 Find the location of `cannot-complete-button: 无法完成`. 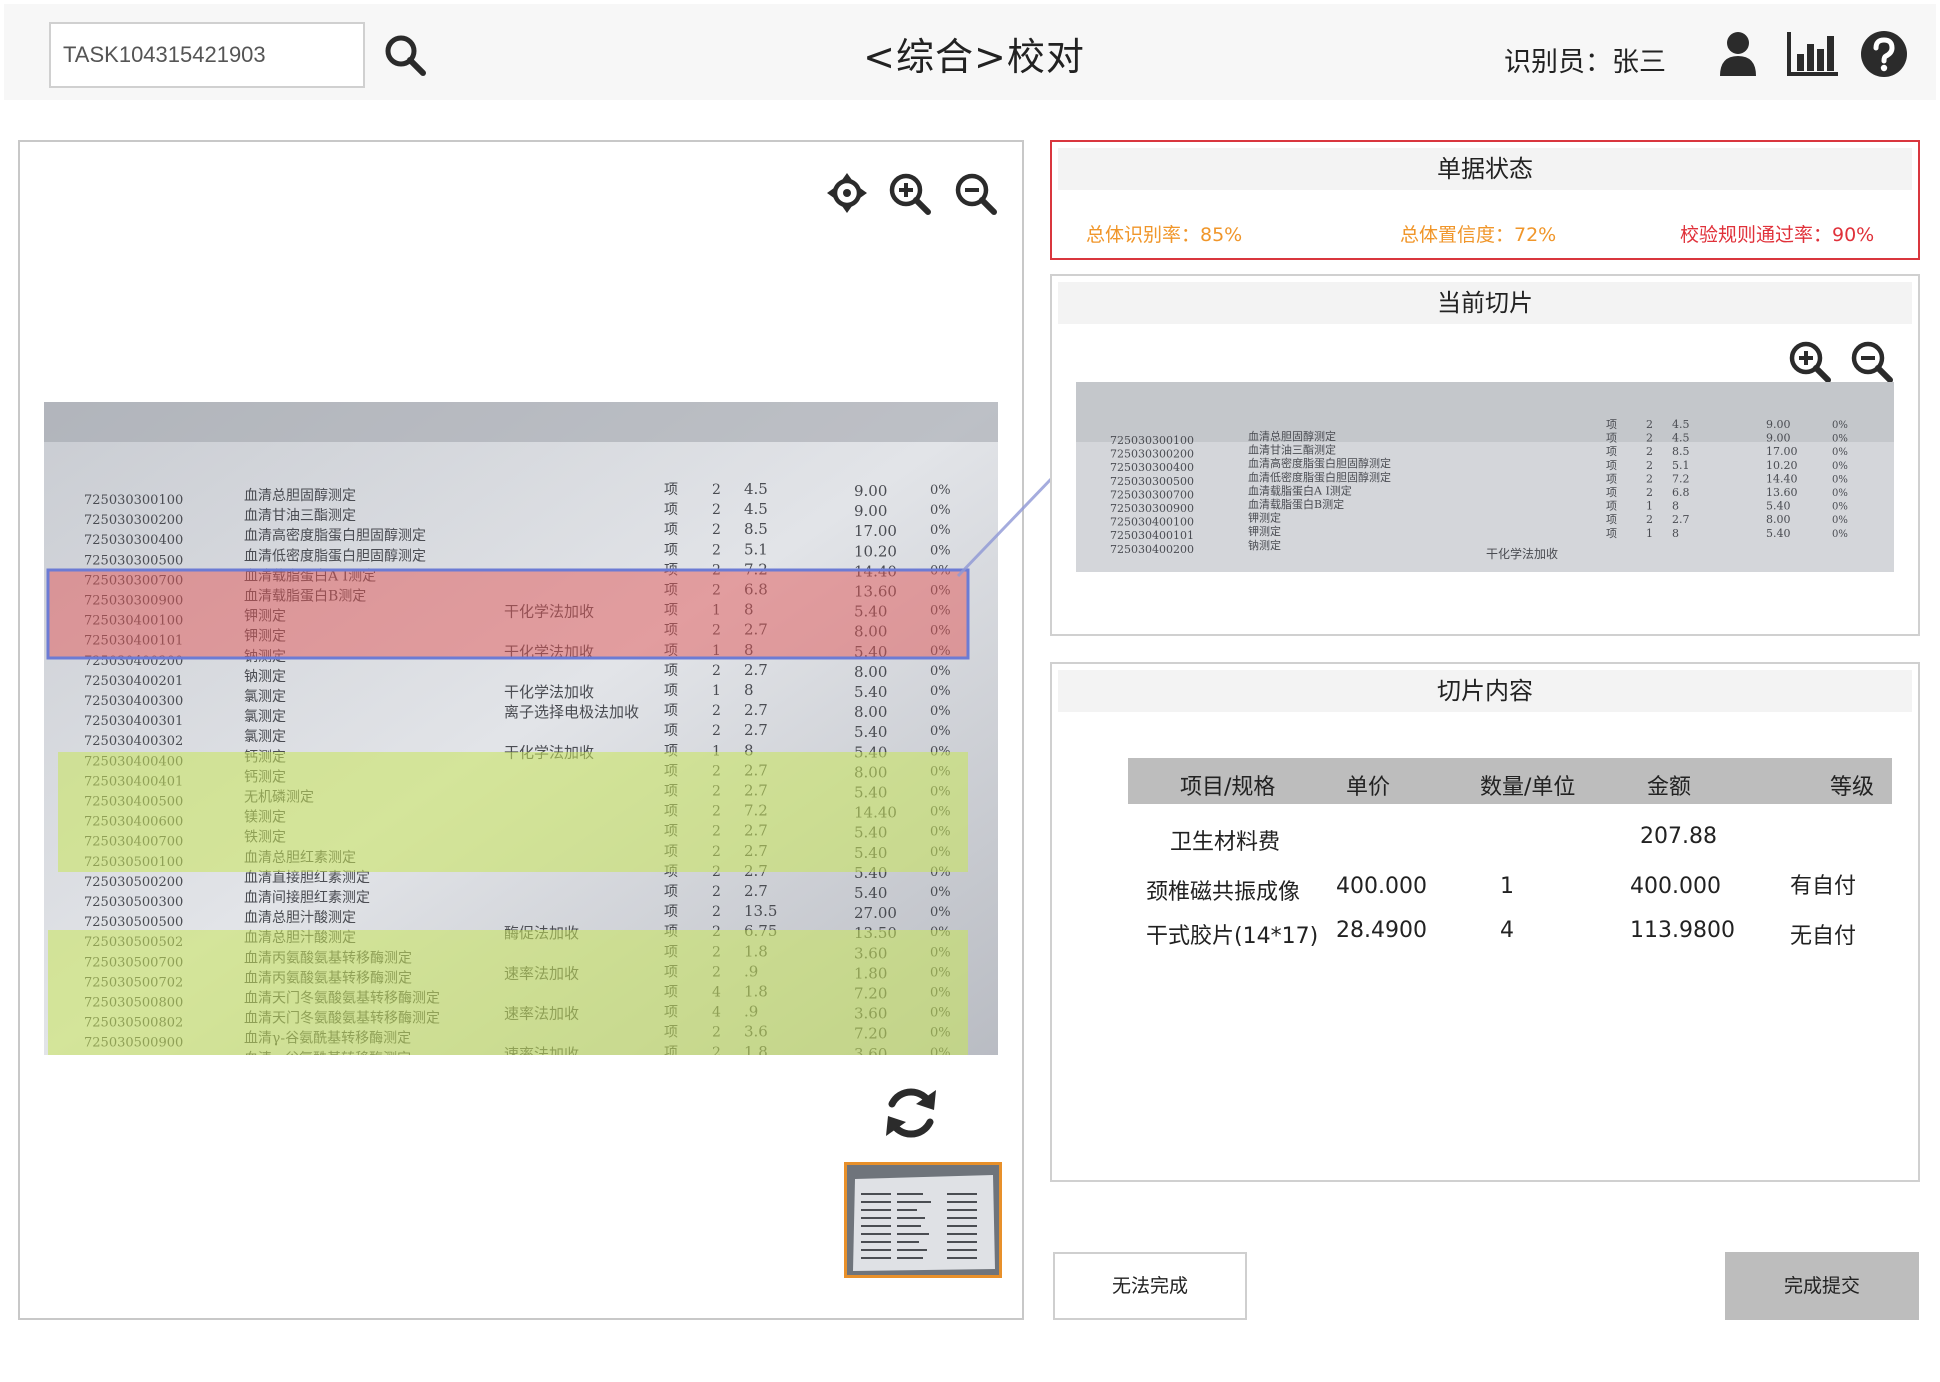

cannot-complete-button: 无法完成 is located at coordinates (1150, 1286).